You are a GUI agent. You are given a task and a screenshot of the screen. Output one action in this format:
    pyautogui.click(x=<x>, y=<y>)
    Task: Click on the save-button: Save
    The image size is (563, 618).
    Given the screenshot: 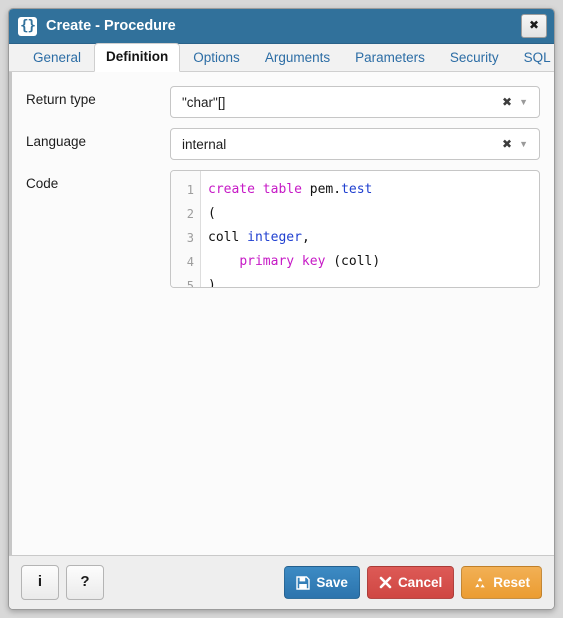 What is the action you would take?
    pyautogui.click(x=322, y=582)
    